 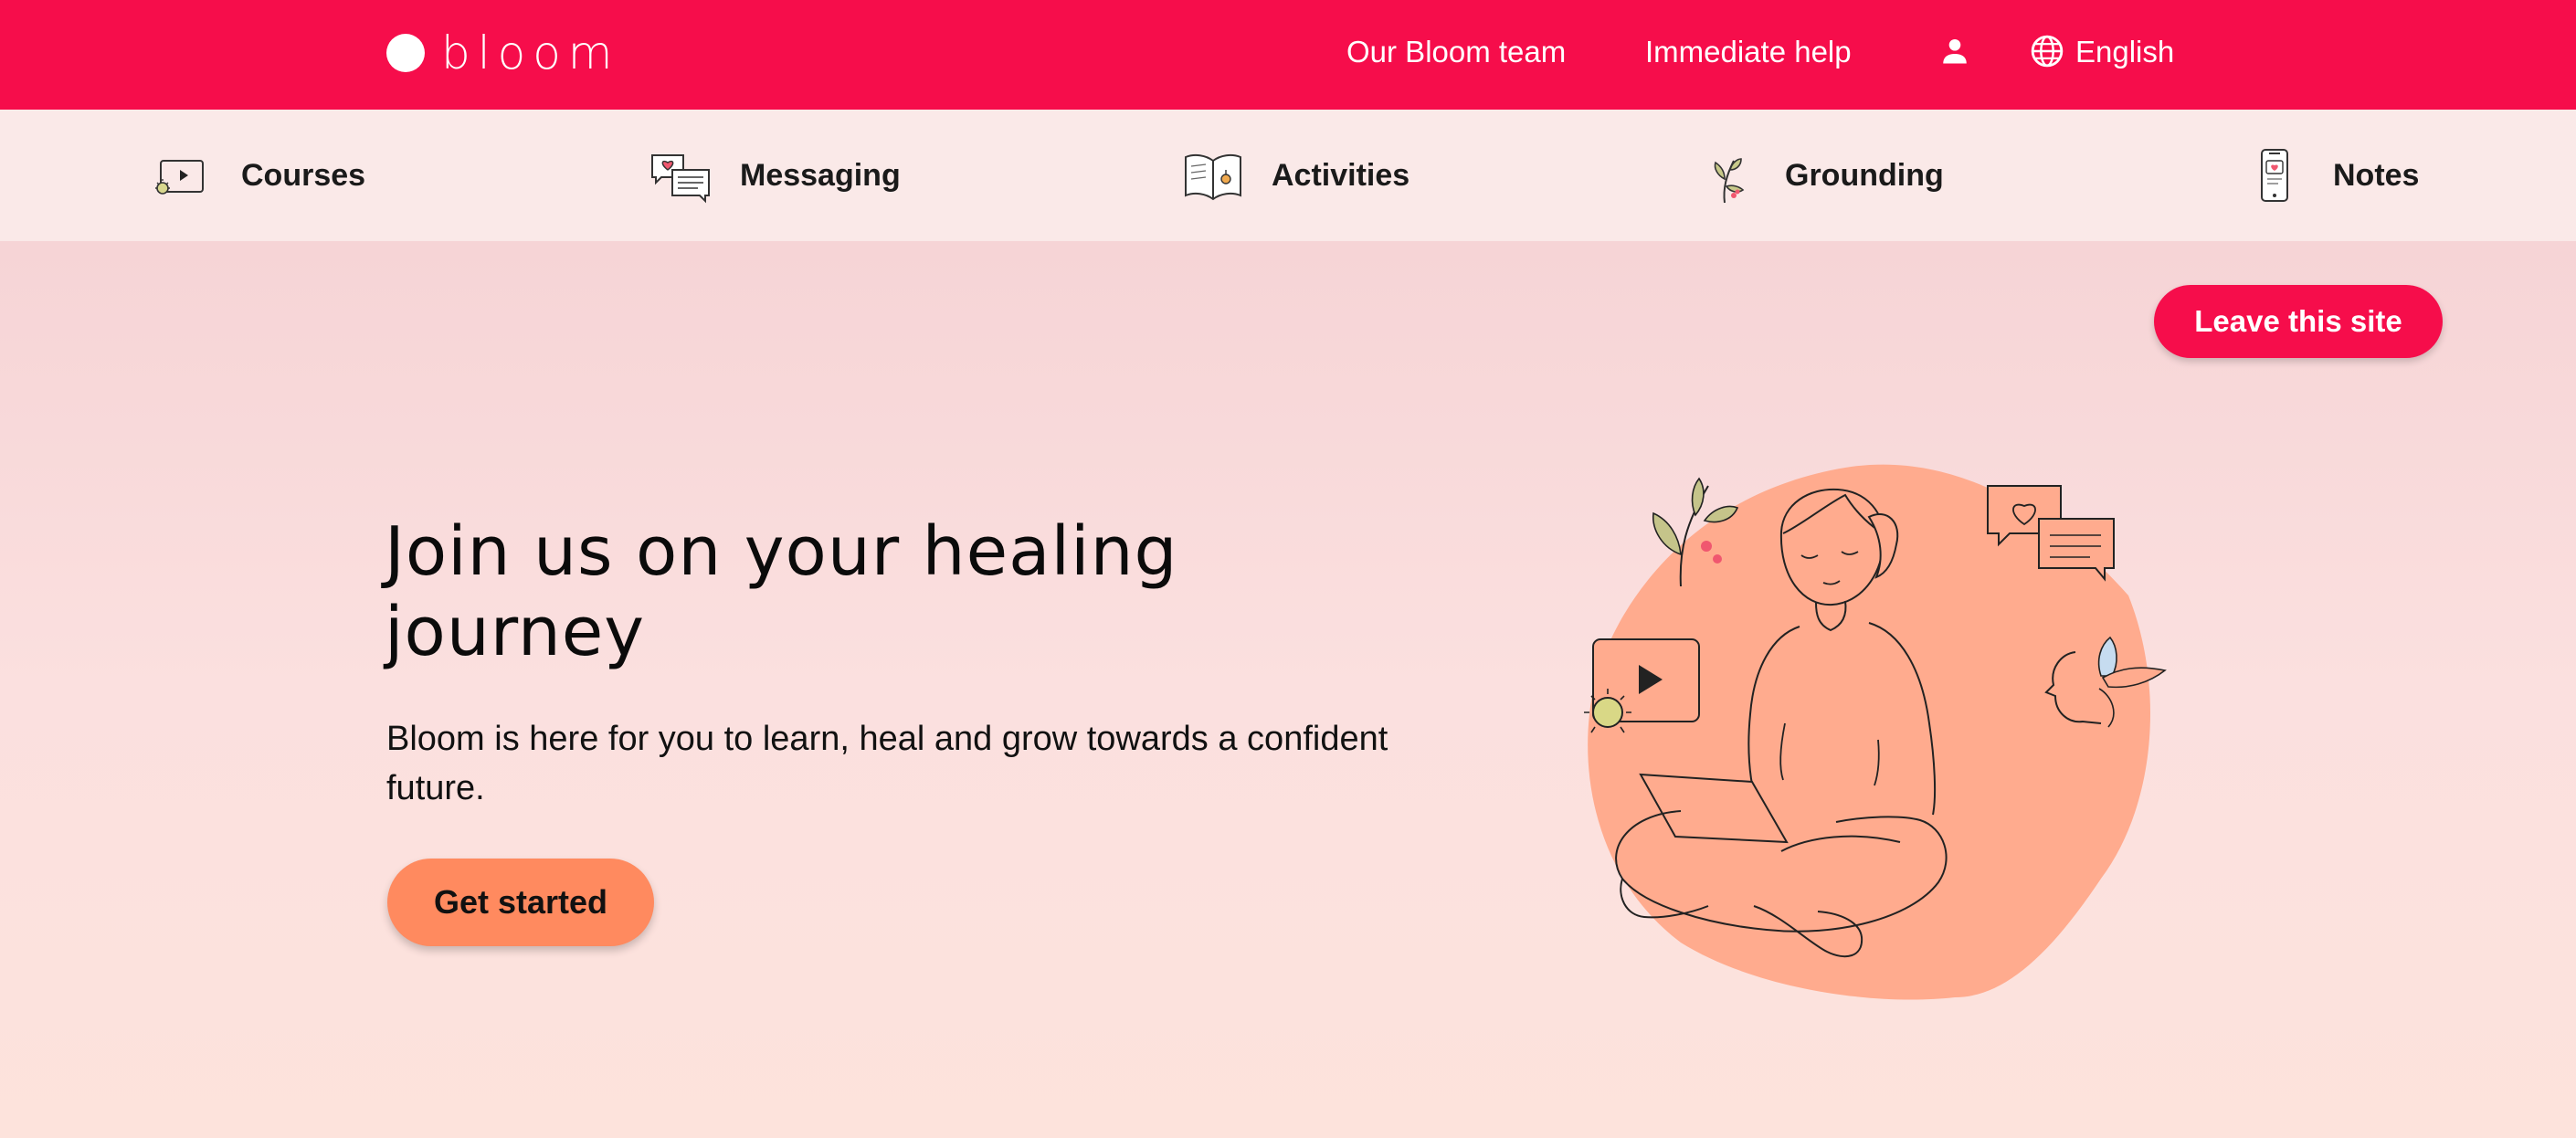 I want to click on bloom-logo: bloom, so click(x=503, y=53).